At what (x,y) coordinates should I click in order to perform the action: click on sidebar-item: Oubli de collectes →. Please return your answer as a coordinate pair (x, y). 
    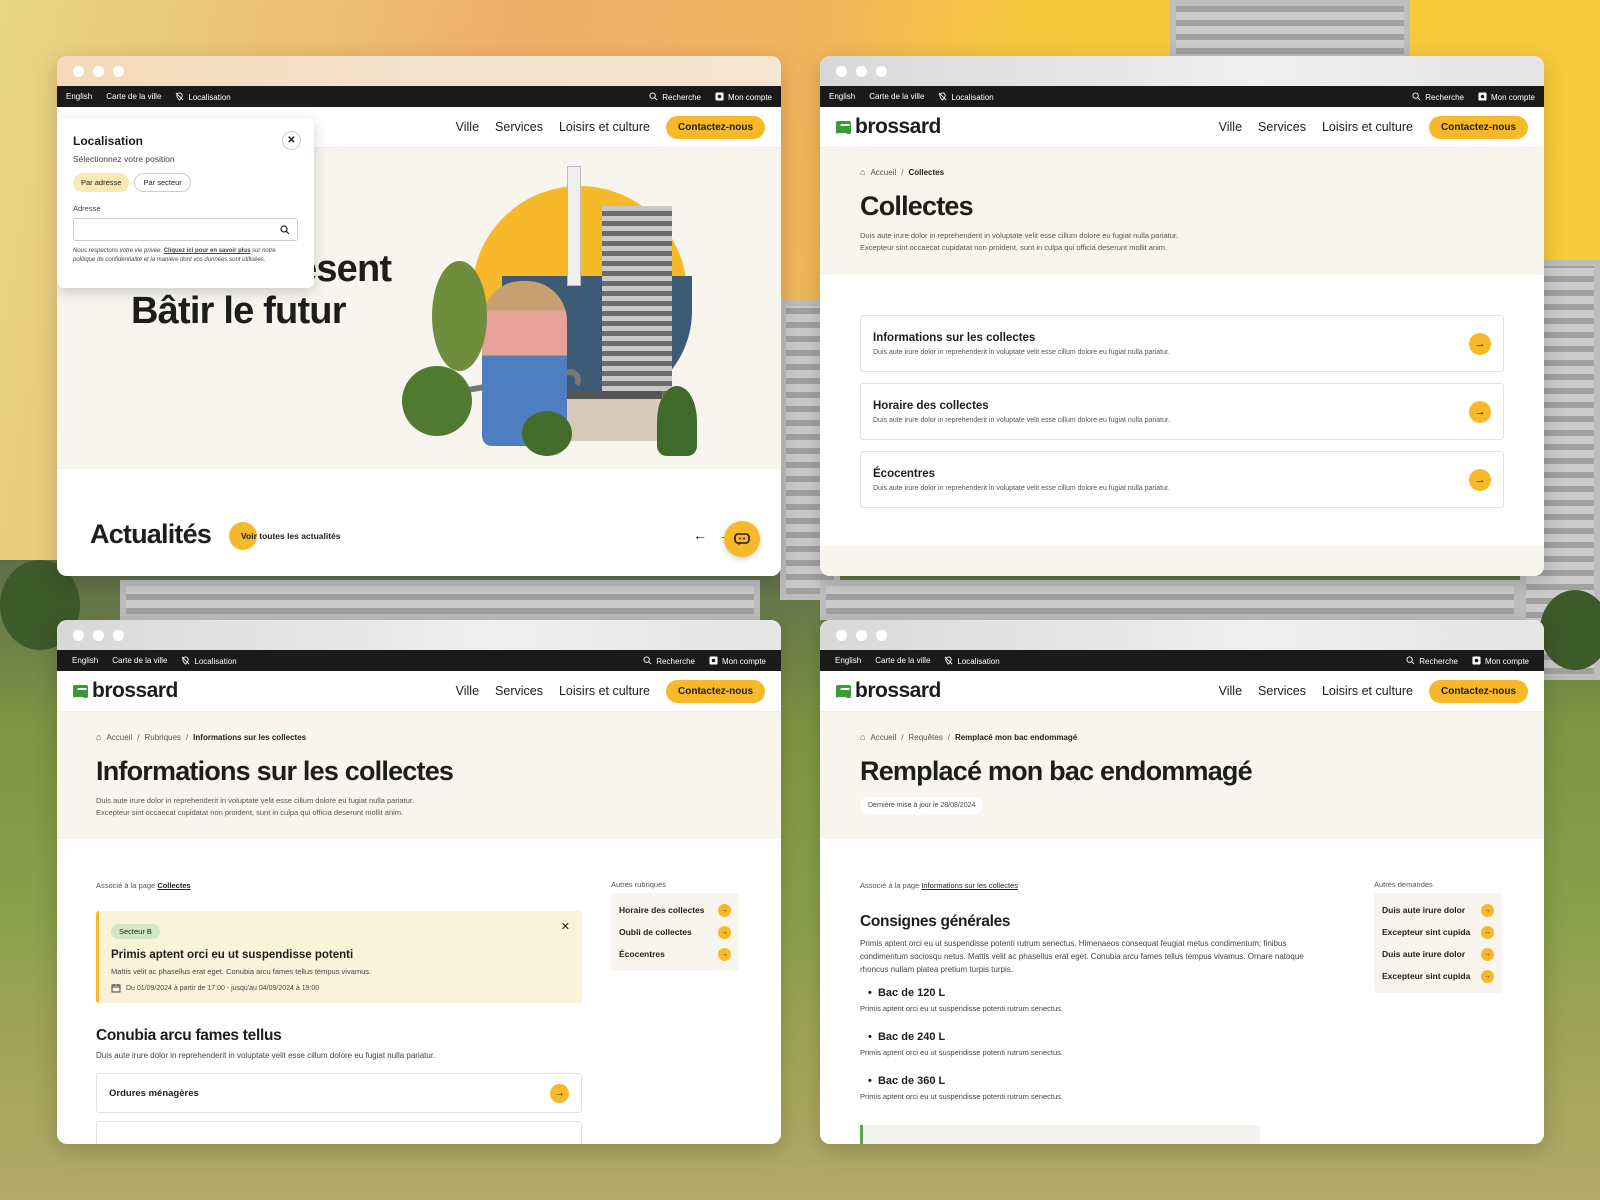
    Looking at the image, I should click on (675, 932).